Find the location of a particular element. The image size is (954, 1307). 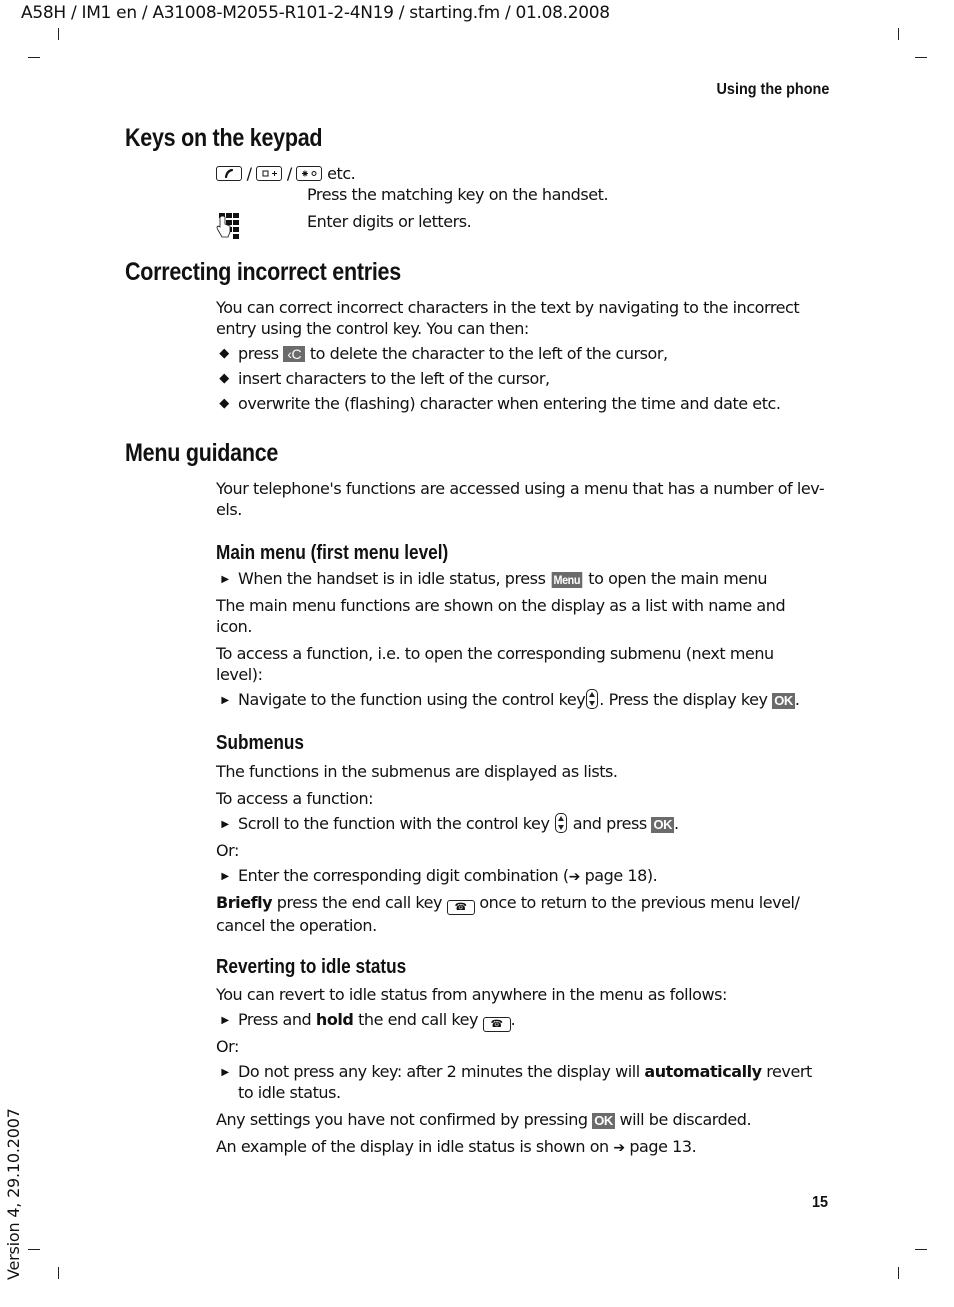

text-line: to idle status. is located at coordinates (289, 1092).